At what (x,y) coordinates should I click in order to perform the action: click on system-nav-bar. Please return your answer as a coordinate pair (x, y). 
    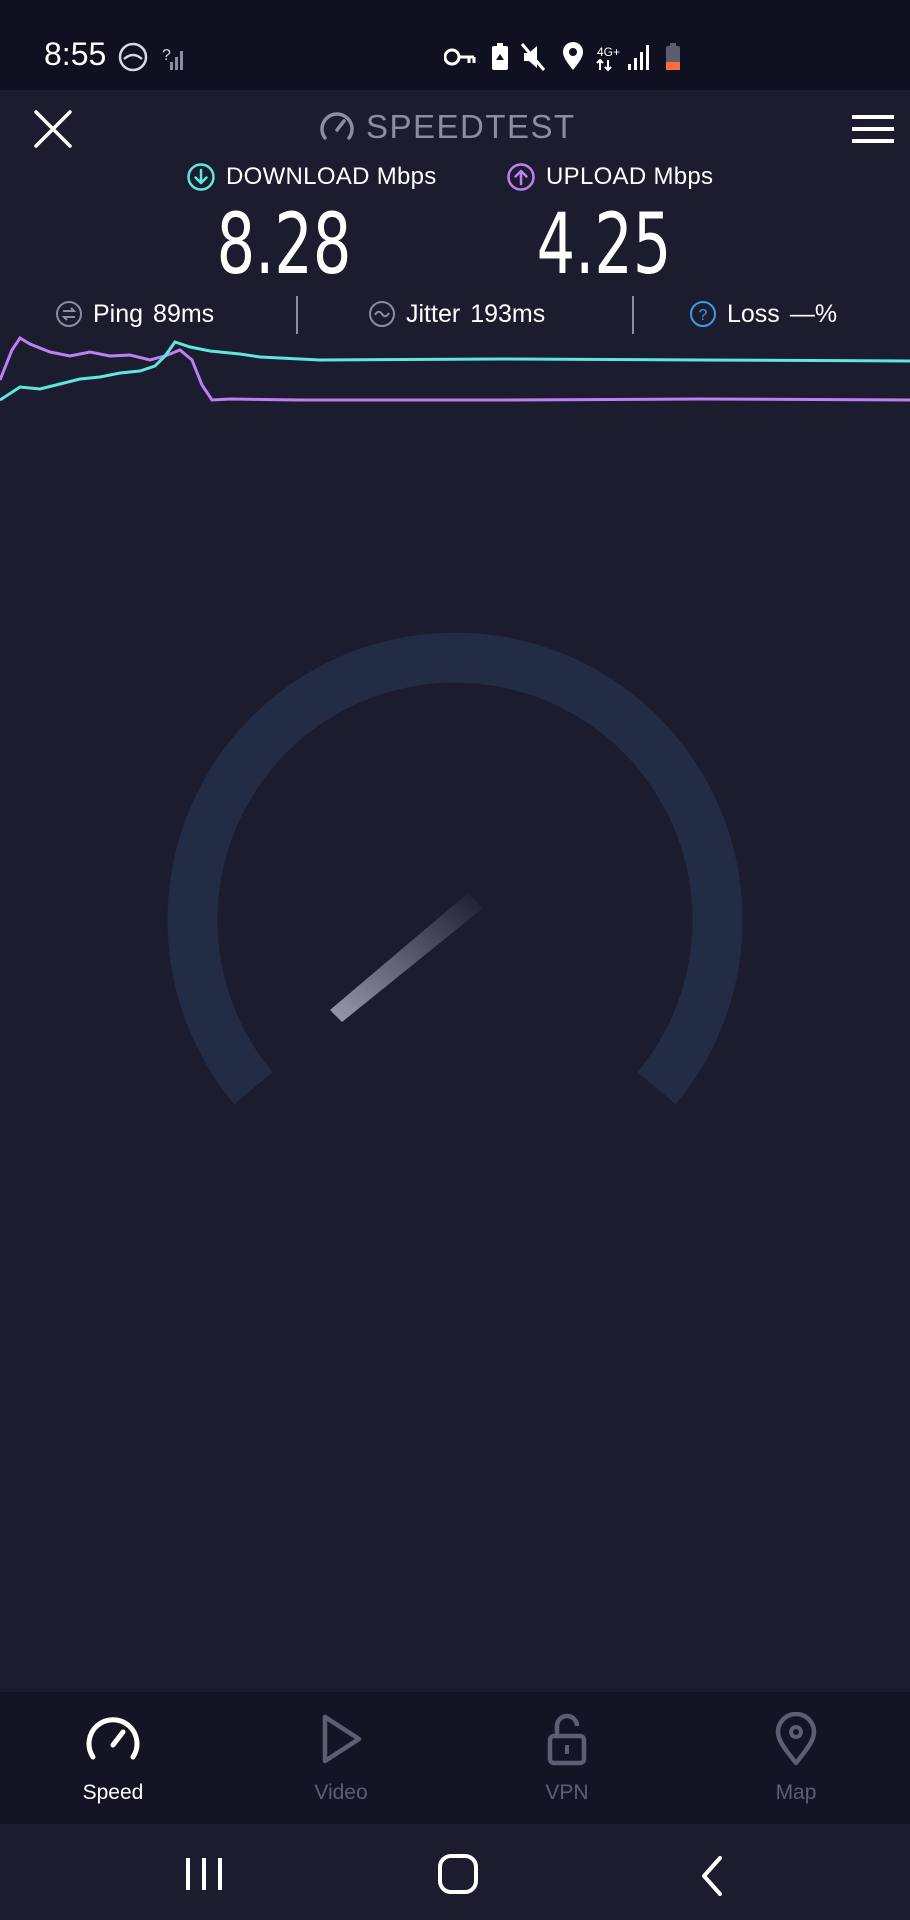
    Looking at the image, I should click on (455, 1872).